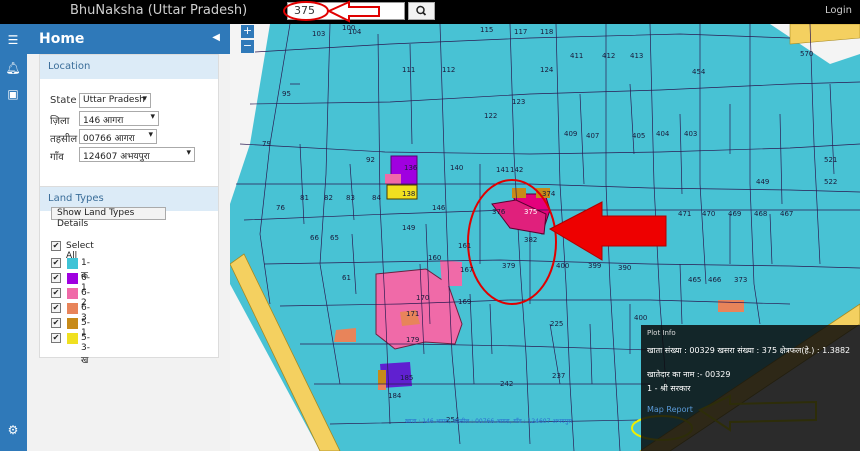 This screenshot has height=451, width=860. Describe the element at coordinates (13, 430) in the screenshot. I see `gear-icon: ⚙` at that location.